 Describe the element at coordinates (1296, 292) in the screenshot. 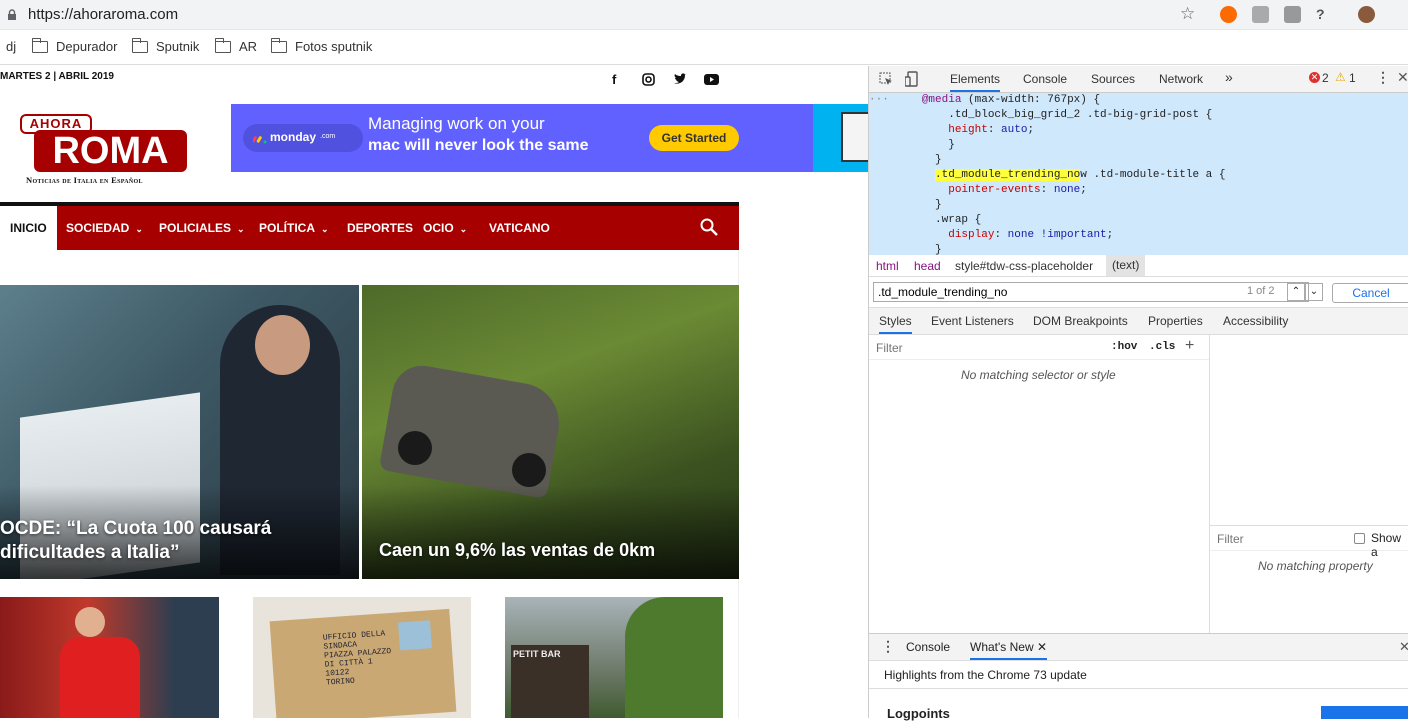

I see `find-previous-icon: ⌃` at that location.